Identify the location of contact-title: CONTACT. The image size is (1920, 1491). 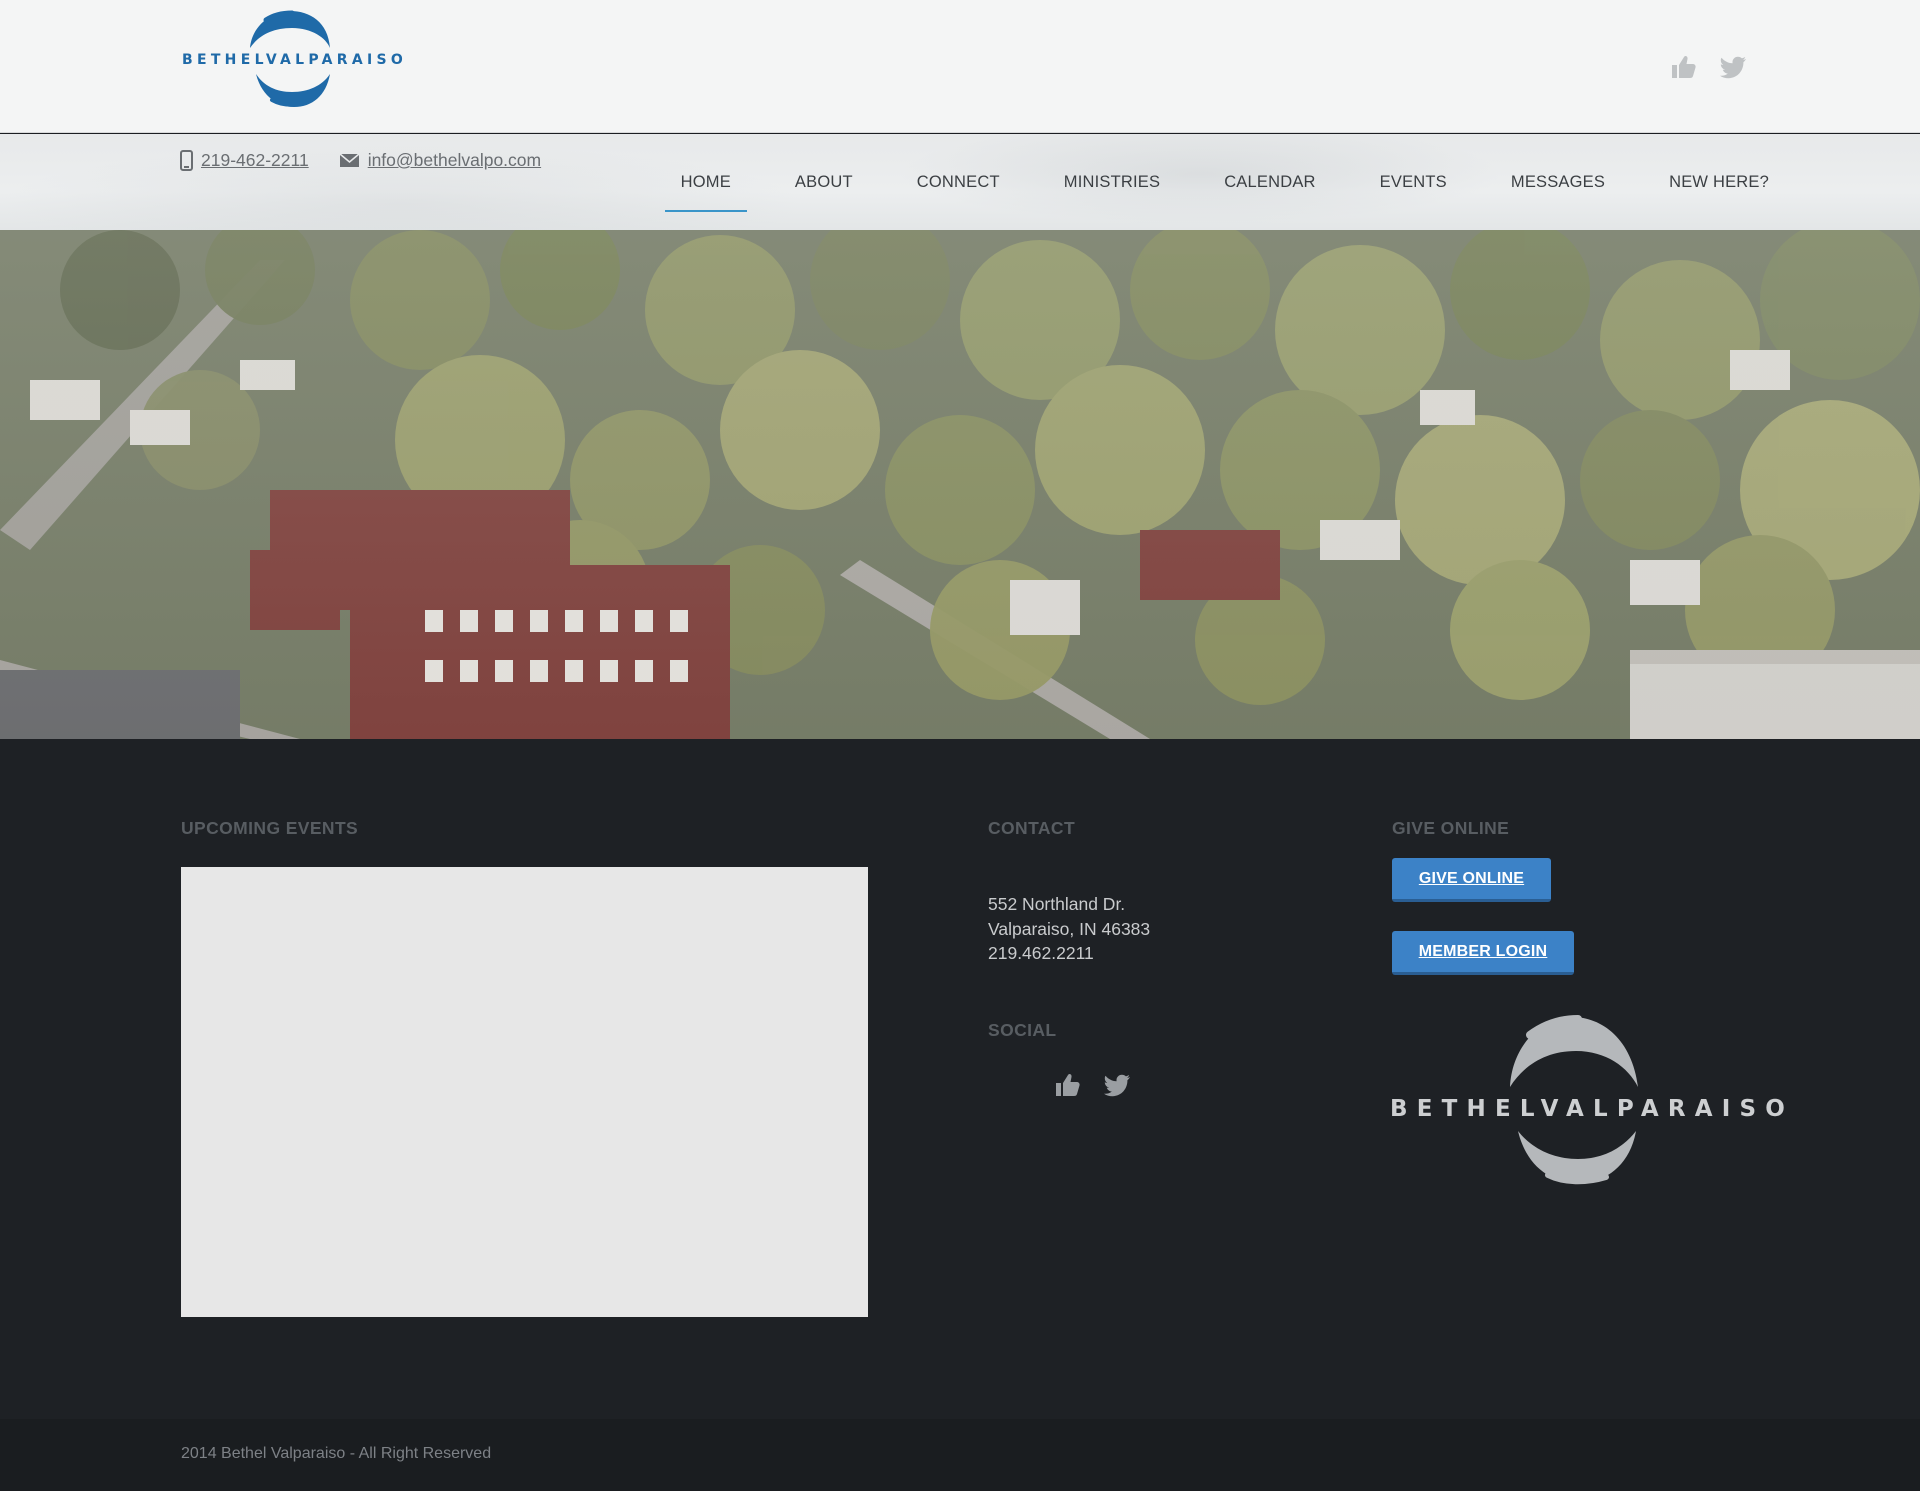
(1032, 828).